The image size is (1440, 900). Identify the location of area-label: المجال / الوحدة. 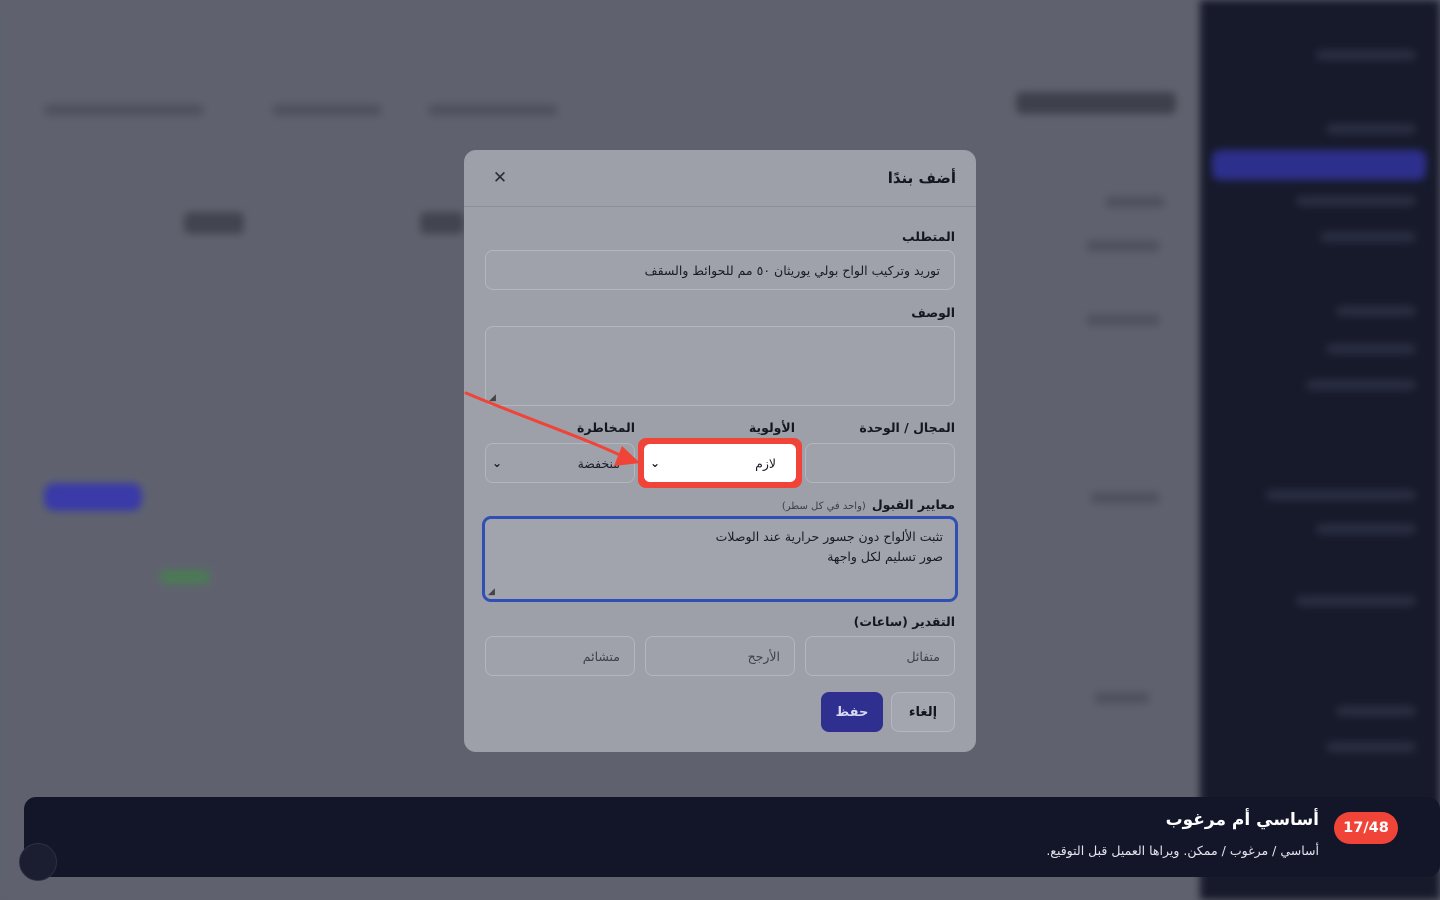
(907, 427).